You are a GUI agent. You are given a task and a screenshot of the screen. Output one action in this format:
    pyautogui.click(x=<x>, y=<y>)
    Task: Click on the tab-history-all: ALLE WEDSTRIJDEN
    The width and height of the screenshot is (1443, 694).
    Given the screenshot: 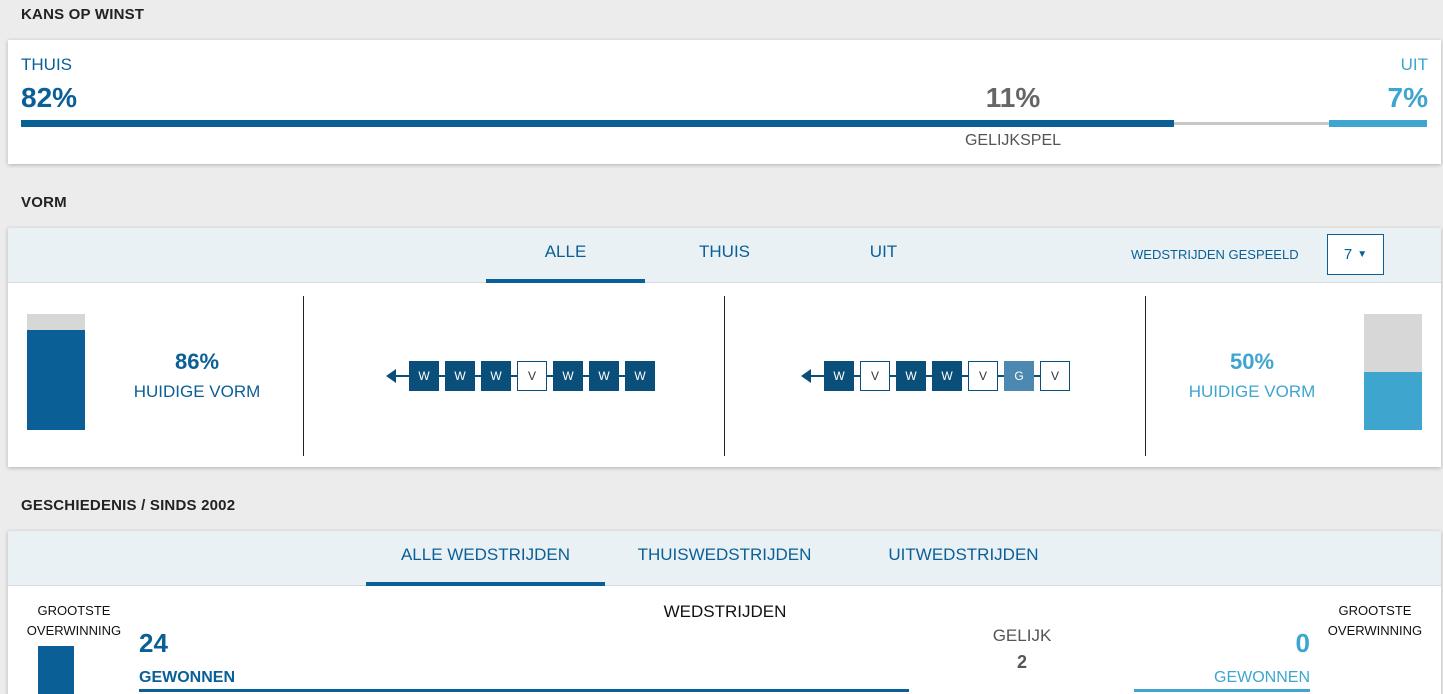 What is the action you would take?
    pyautogui.click(x=485, y=558)
    